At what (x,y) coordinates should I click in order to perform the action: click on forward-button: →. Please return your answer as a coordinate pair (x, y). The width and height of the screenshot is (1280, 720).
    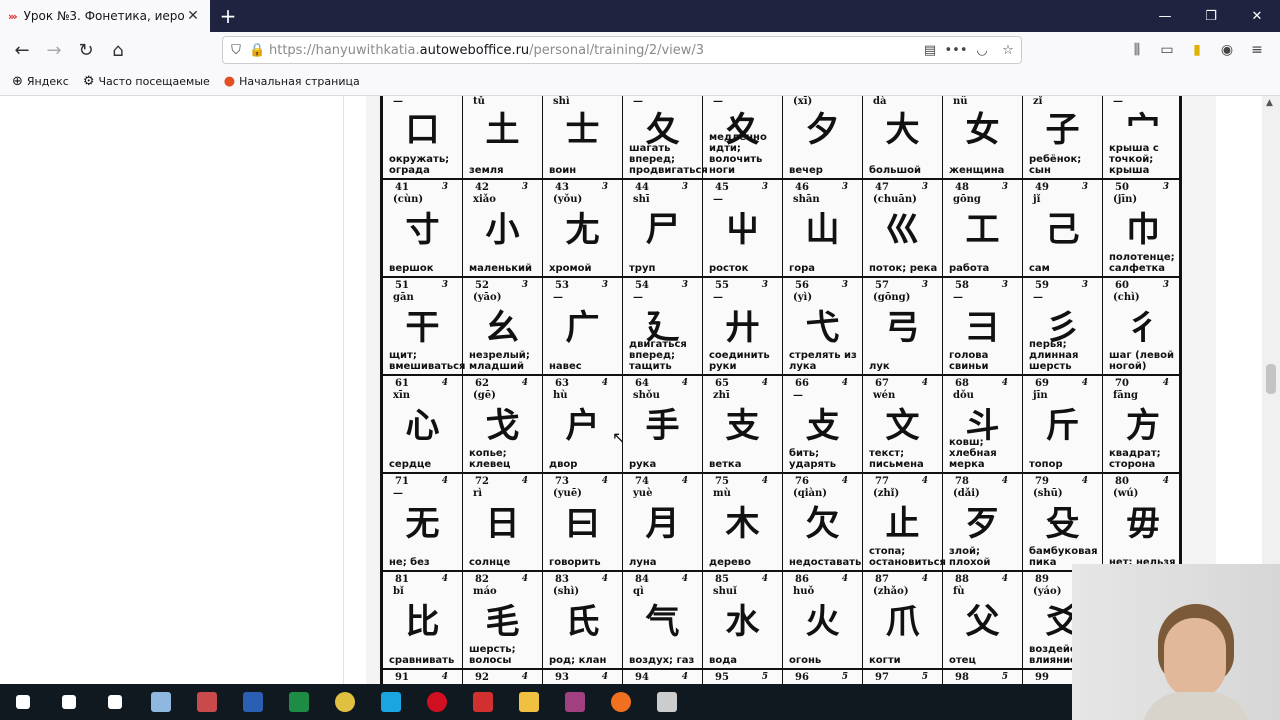
    Looking at the image, I should click on (54, 50).